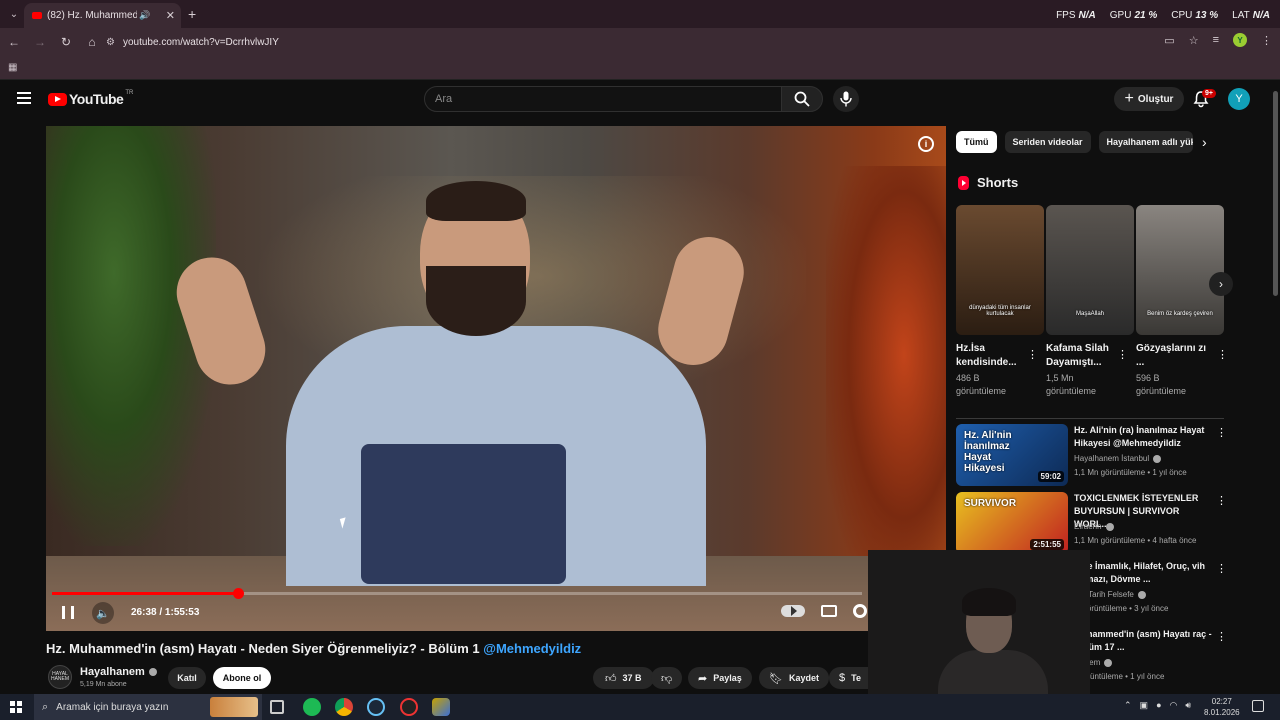 The height and width of the screenshot is (720, 1280). What do you see at coordinates (623, 678) in the screenshot?
I see `like-button: 👍︎ 37 B` at bounding box center [623, 678].